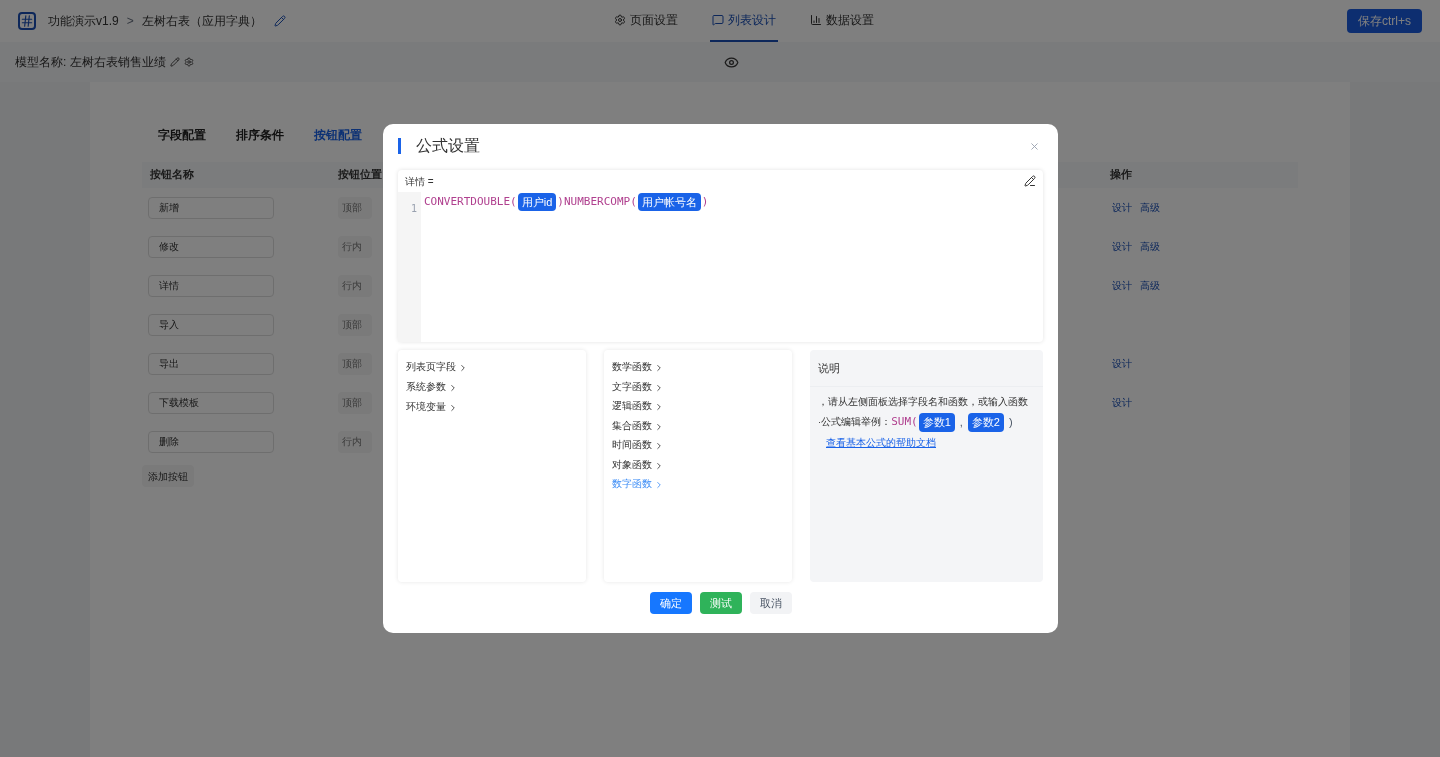  Describe the element at coordinates (815, 20) in the screenshot. I see `bar-chart-icon` at that location.